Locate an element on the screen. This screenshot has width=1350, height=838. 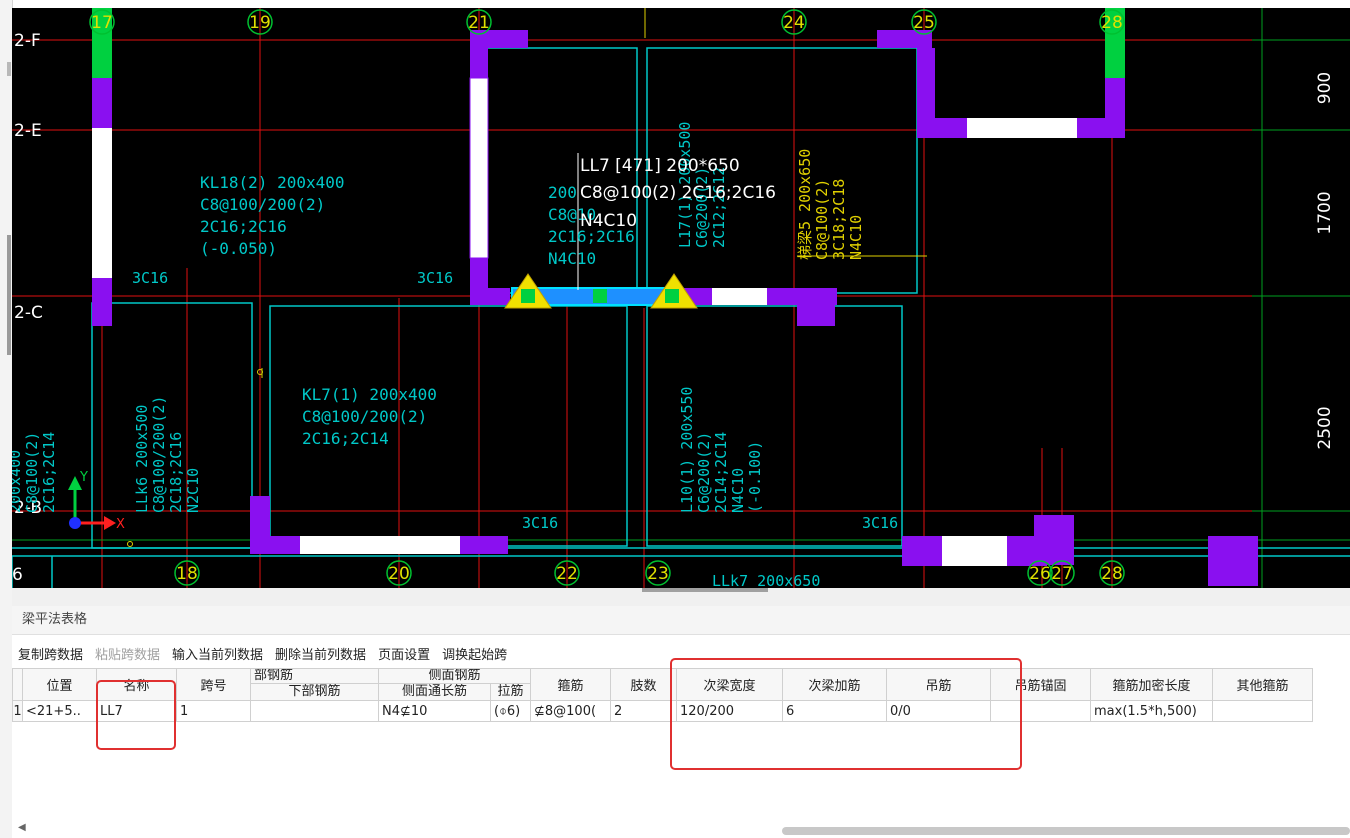
axis-bubble-label: 22 is located at coordinates (567, 574).